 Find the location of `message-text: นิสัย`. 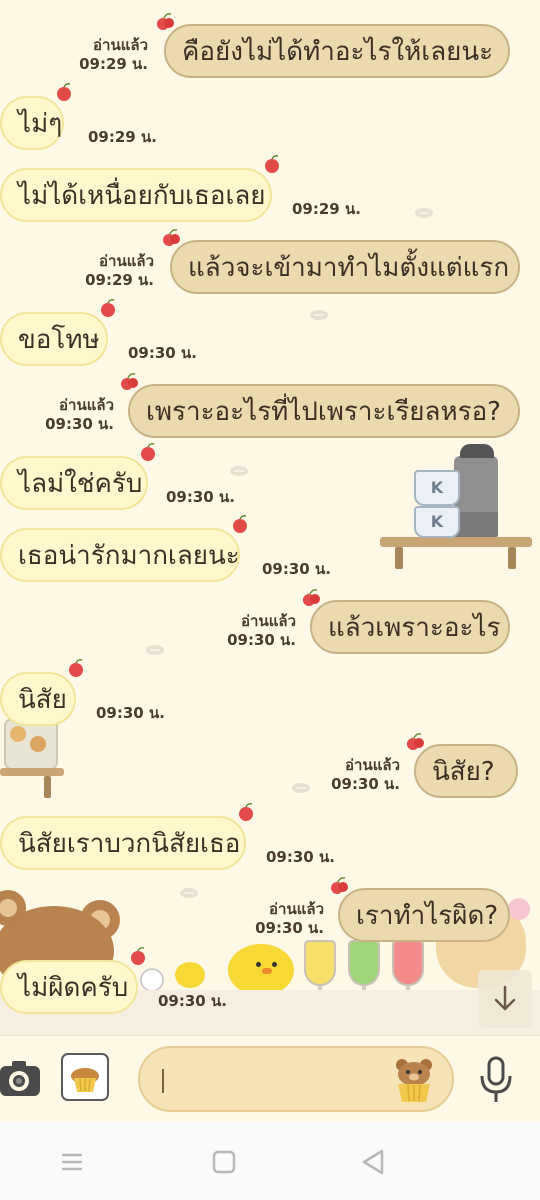

message-text: นิสัย is located at coordinates (42, 699).